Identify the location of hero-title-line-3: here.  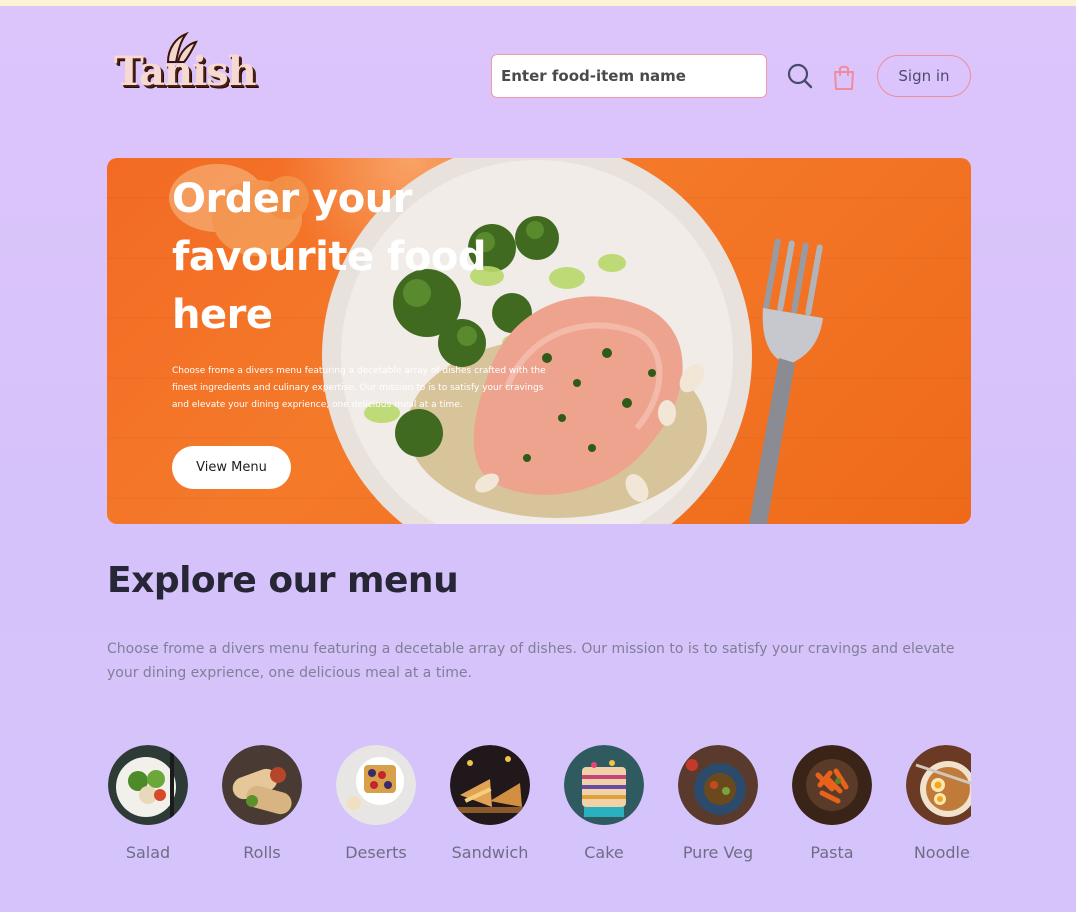
(222, 315).